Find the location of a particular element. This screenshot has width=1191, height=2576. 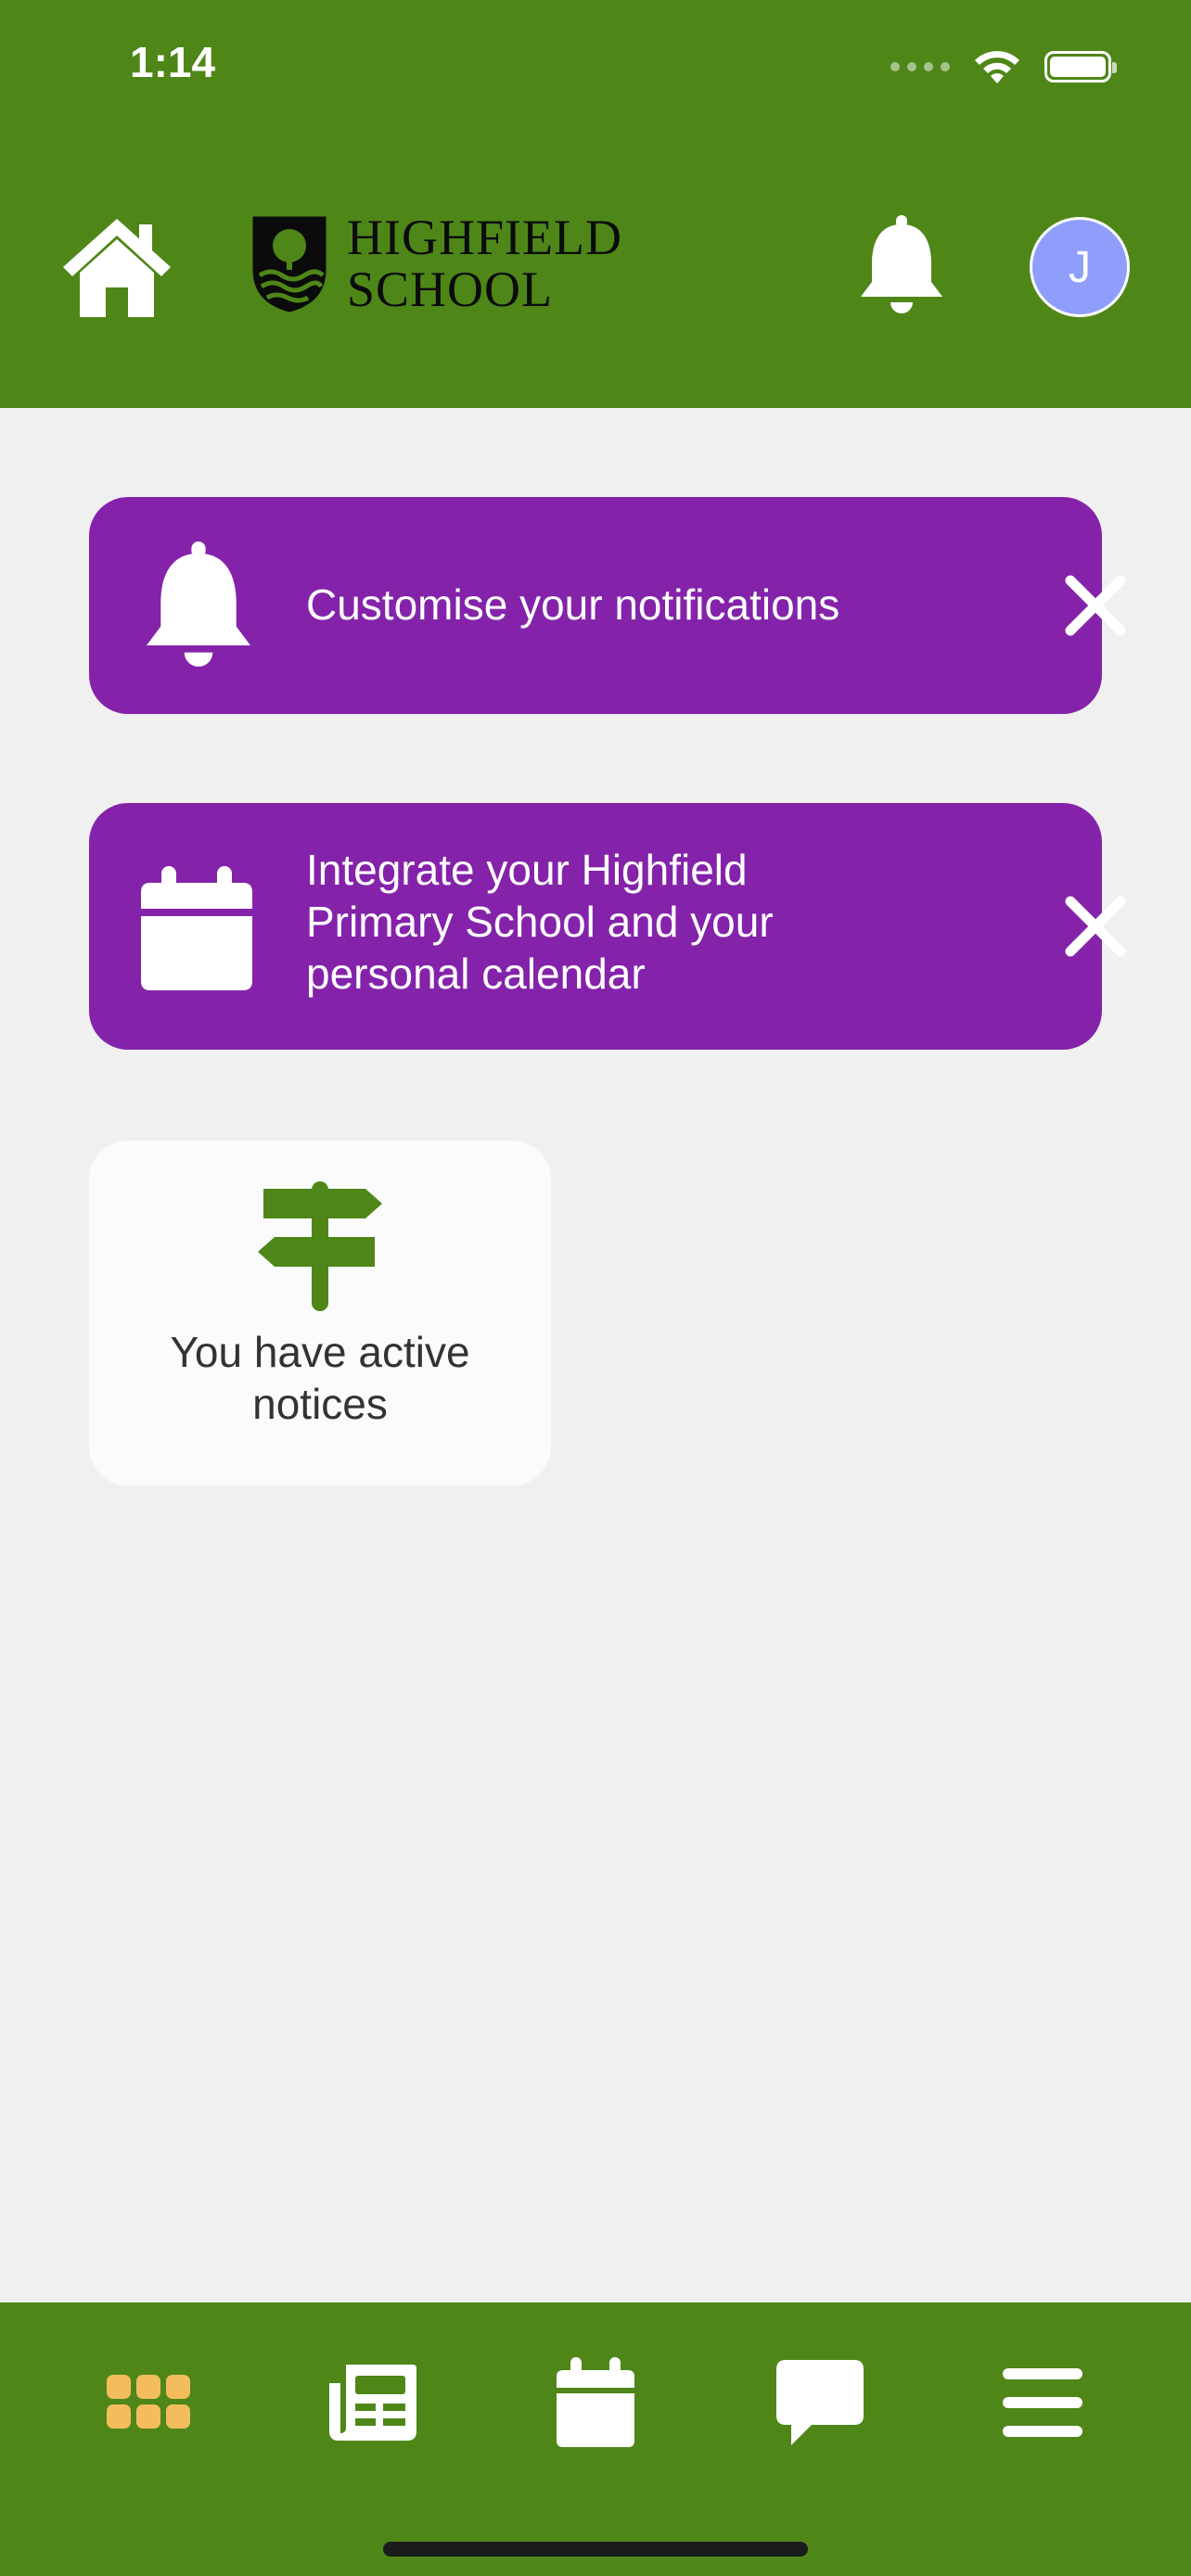

home-indicator is located at coordinates (595, 2549).